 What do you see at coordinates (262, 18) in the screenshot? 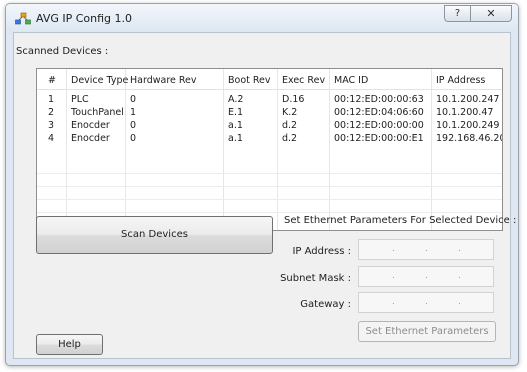
I see `title-bar: AVG IP Config 1.0 ? ✕` at bounding box center [262, 18].